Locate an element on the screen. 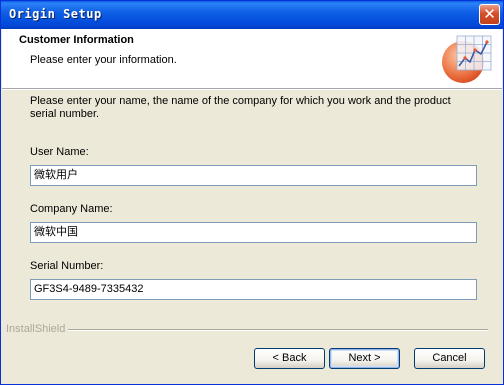 The height and width of the screenshot is (385, 504). serial-number-value: GF3S4-9489-7335432 is located at coordinates (89, 289).